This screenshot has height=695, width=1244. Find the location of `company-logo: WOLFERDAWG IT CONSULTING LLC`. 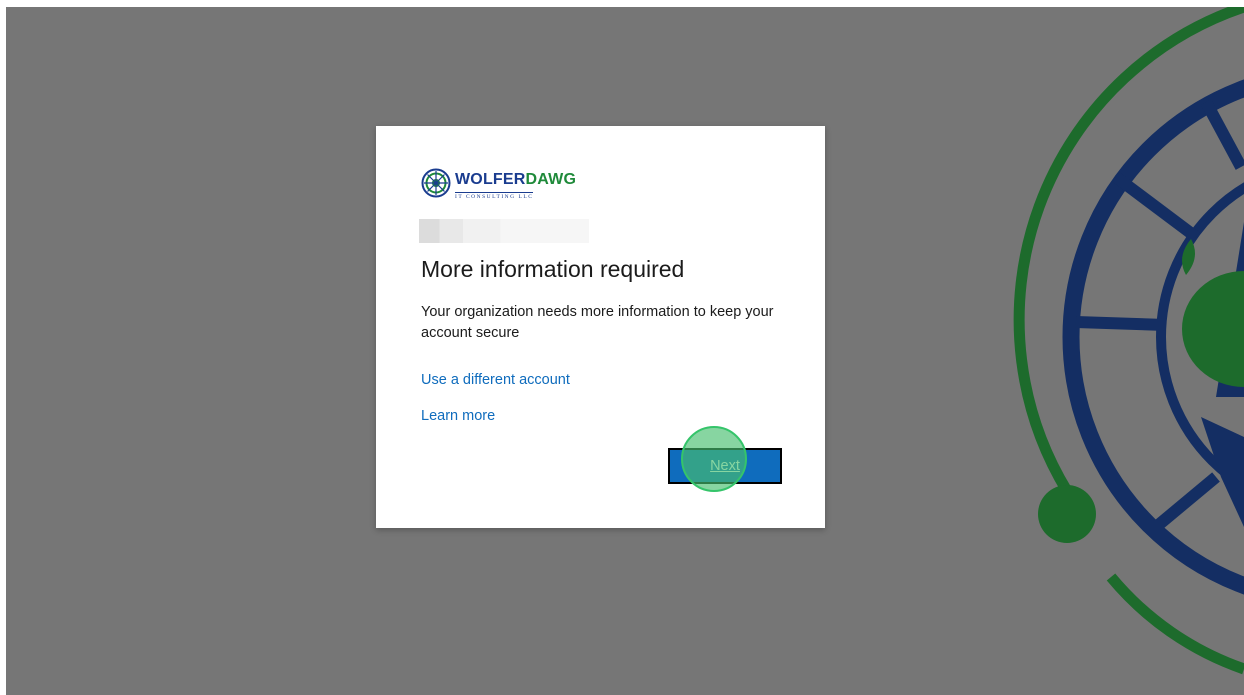

company-logo: WOLFERDAWG IT CONSULTING LLC is located at coordinates (501, 186).